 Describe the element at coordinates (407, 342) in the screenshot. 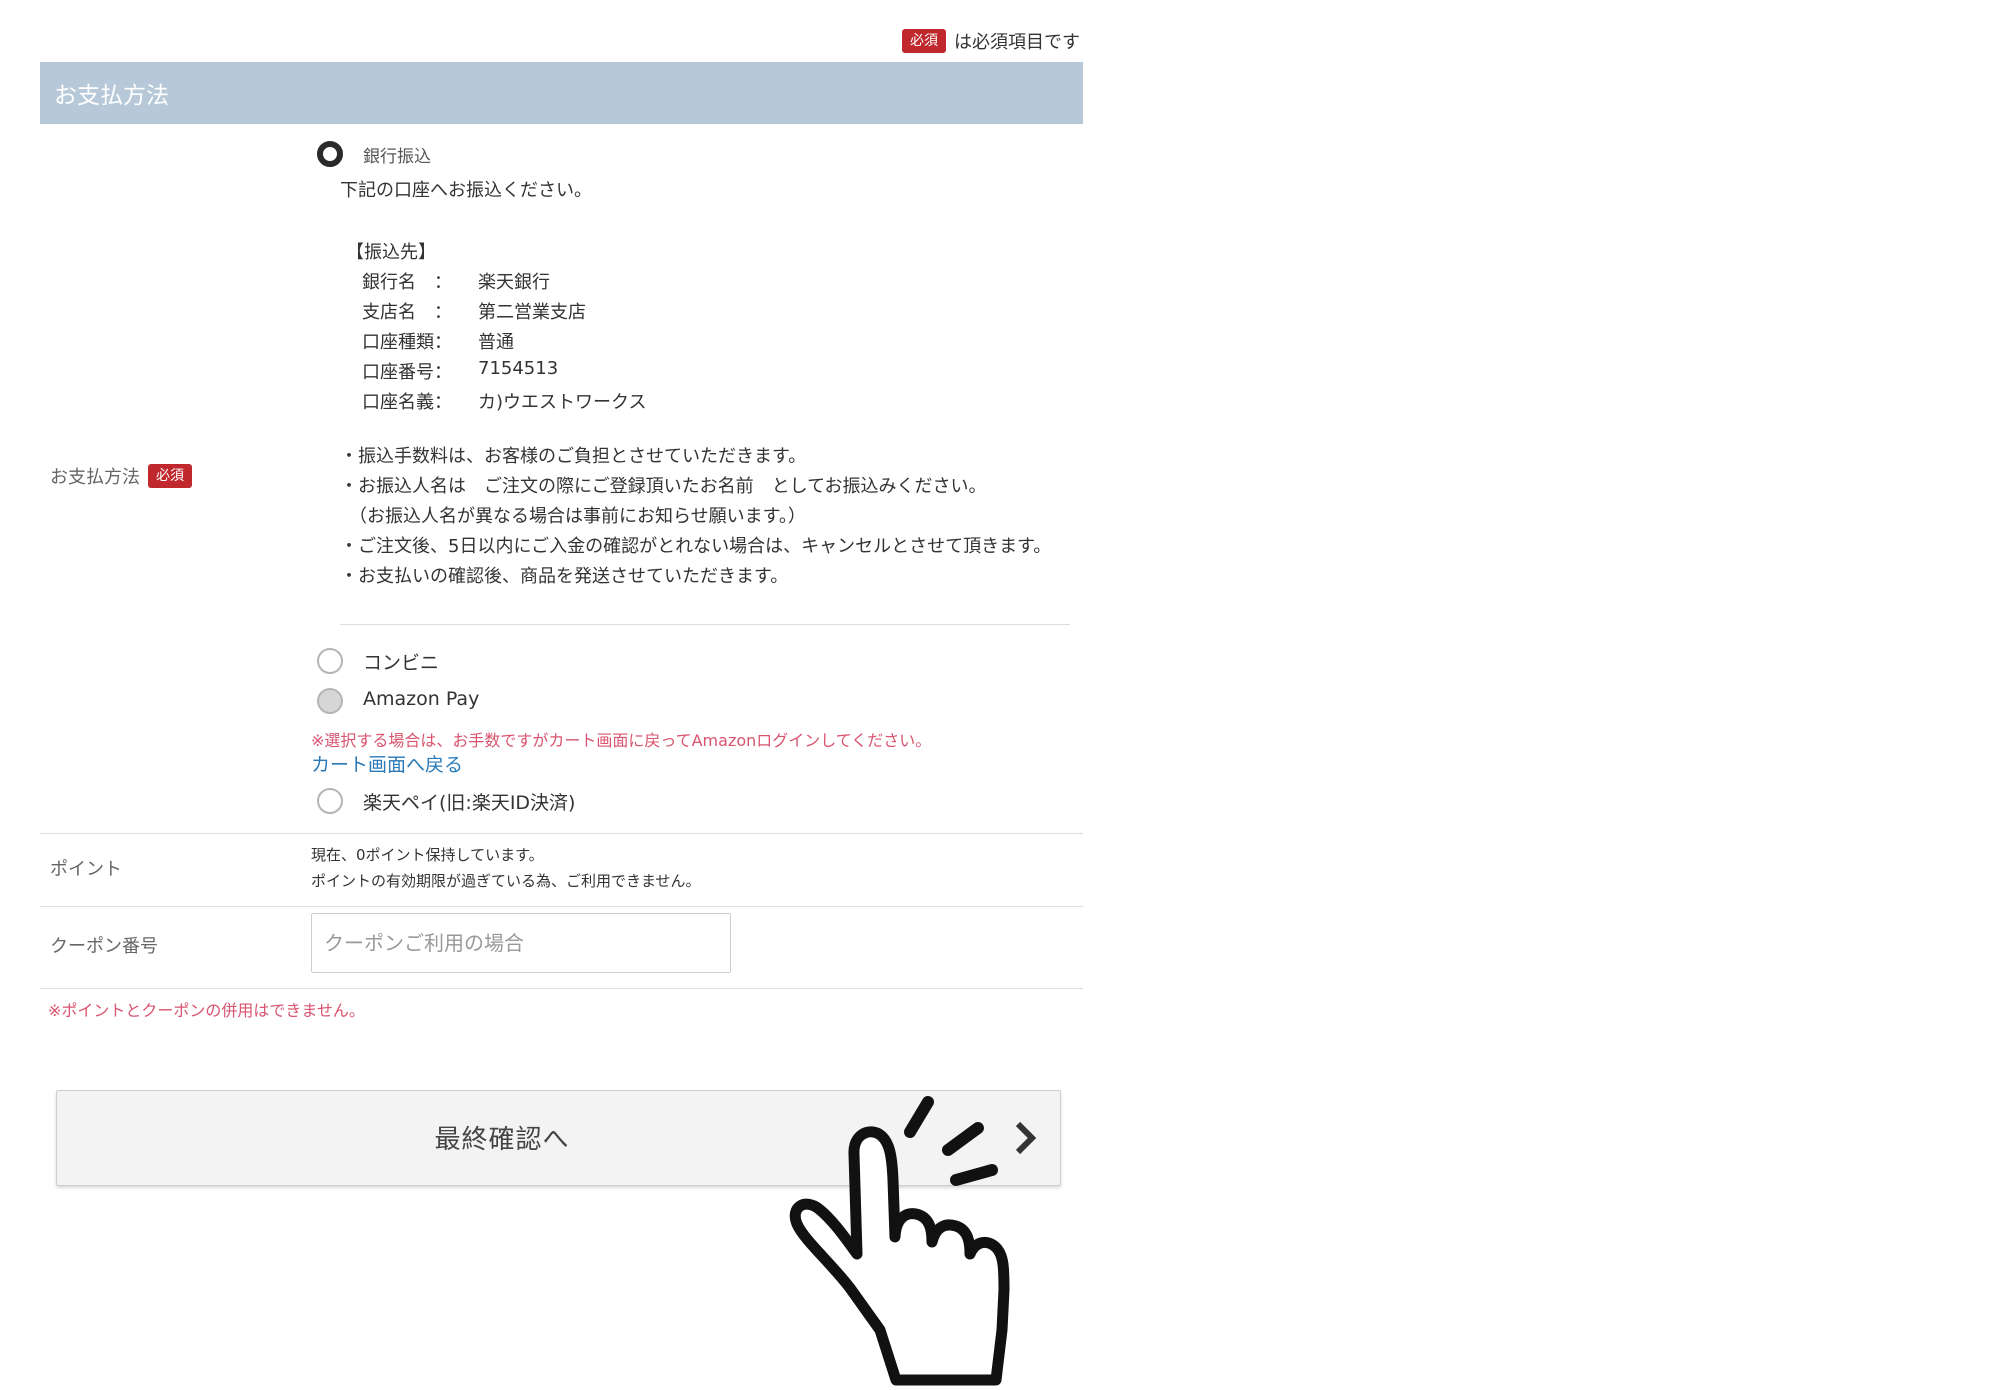

I see `bank-row-key: 口座種類：` at that location.